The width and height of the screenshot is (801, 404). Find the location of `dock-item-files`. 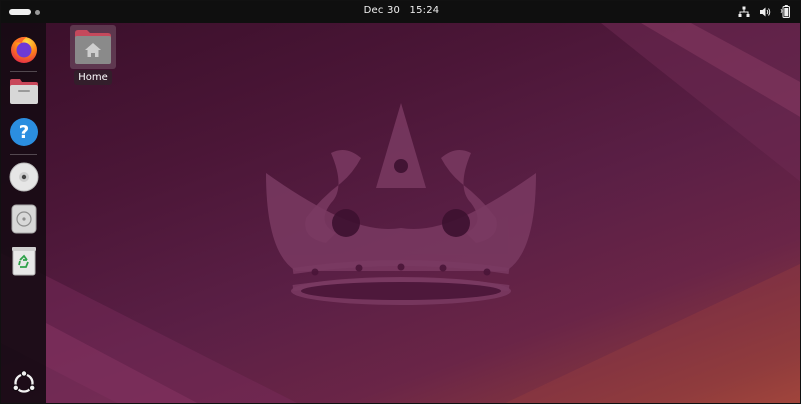

dock-item-files is located at coordinates (23, 90).